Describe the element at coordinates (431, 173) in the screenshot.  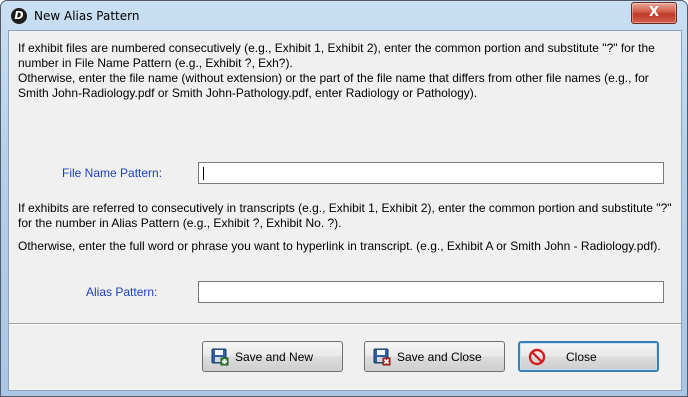
I see `file-name-pattern-input` at that location.